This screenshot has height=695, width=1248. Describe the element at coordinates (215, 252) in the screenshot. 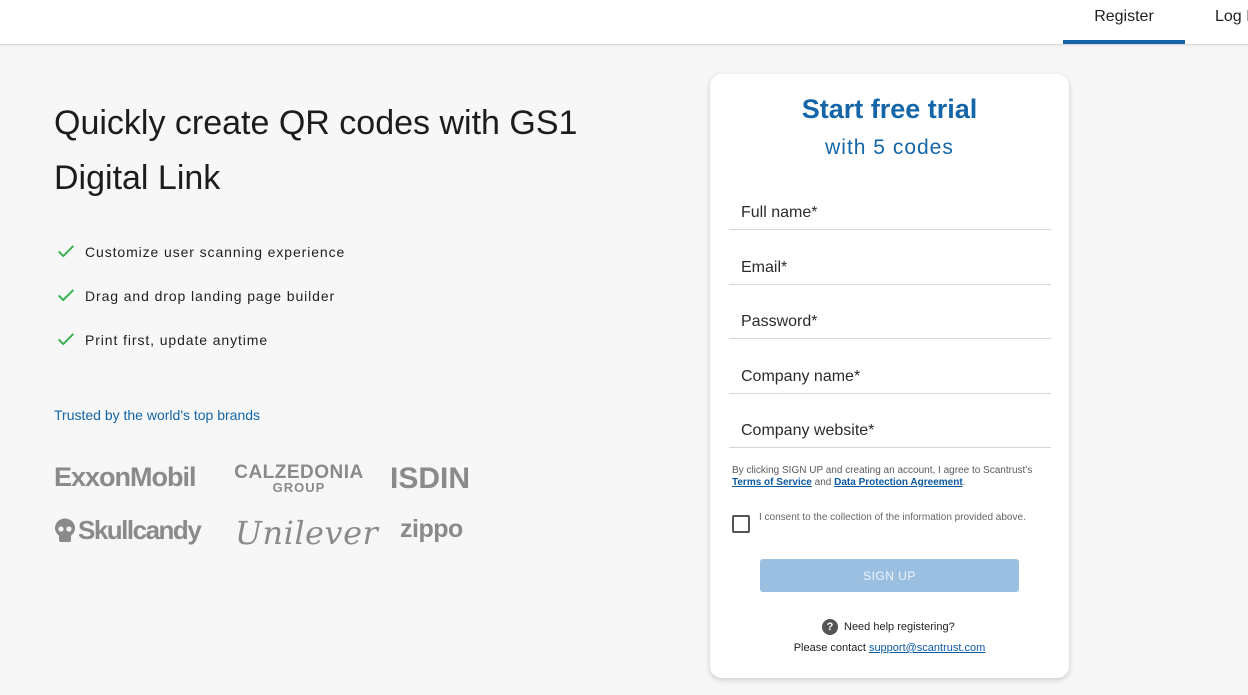

I see `feature-text: Customize user scanning experience` at that location.